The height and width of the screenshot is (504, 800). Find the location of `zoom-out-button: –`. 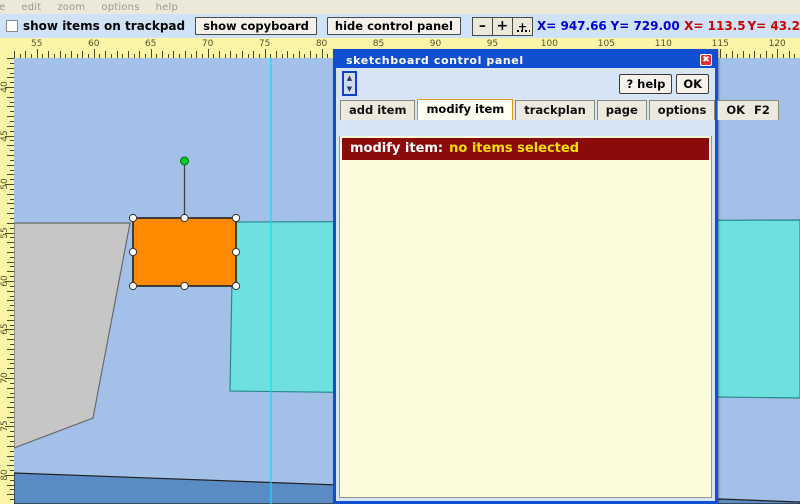

zoom-out-button: – is located at coordinates (482, 26).